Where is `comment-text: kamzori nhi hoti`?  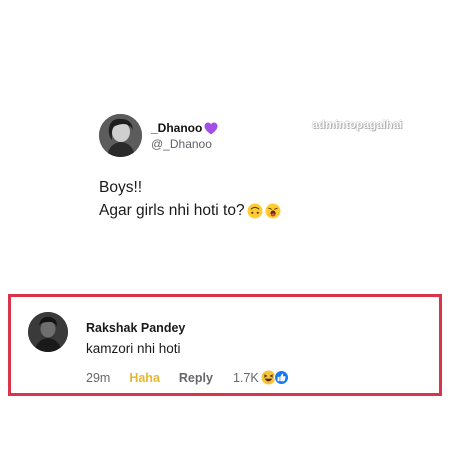
comment-text: kamzori nhi hoti is located at coordinates (133, 348).